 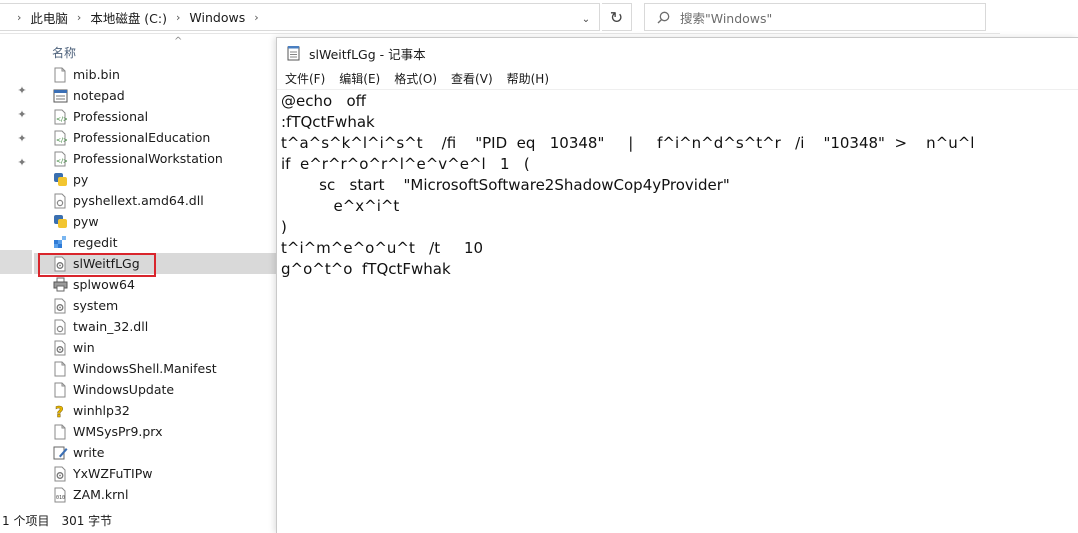 What do you see at coordinates (139, 520) in the screenshot?
I see `status-bar: 1 个项目 301 字节` at bounding box center [139, 520].